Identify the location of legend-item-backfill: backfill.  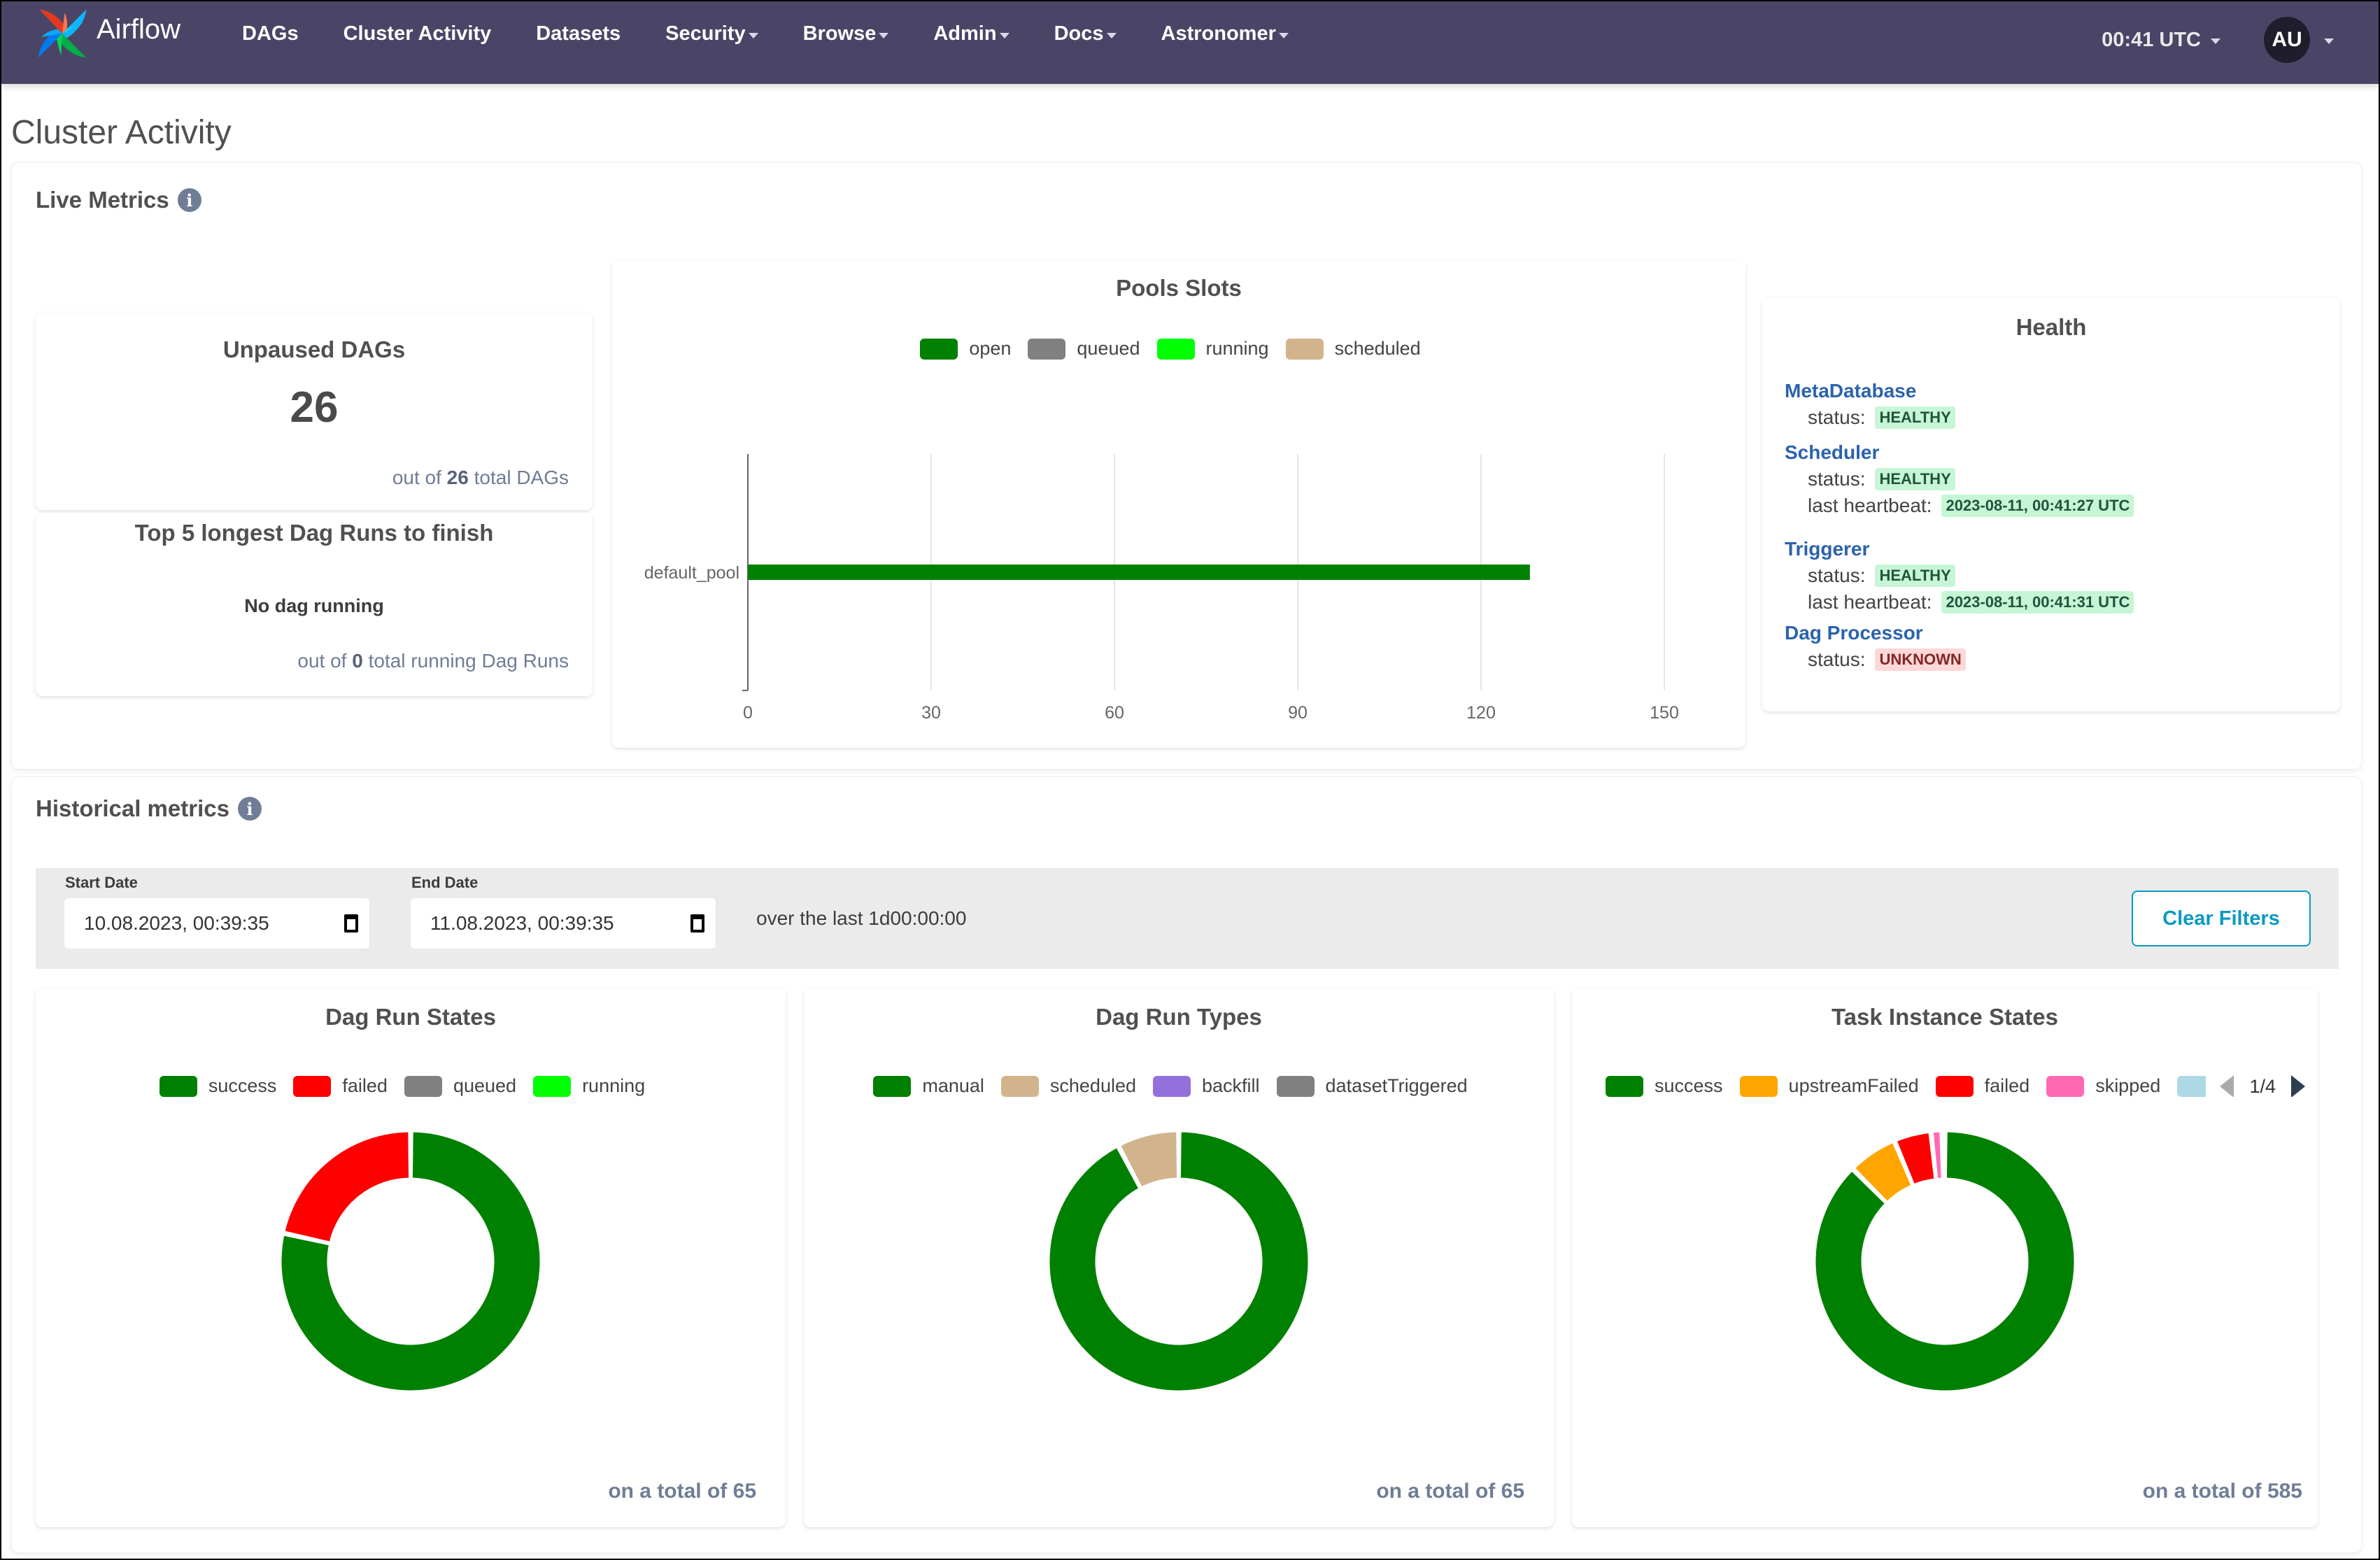
(1206, 1086).